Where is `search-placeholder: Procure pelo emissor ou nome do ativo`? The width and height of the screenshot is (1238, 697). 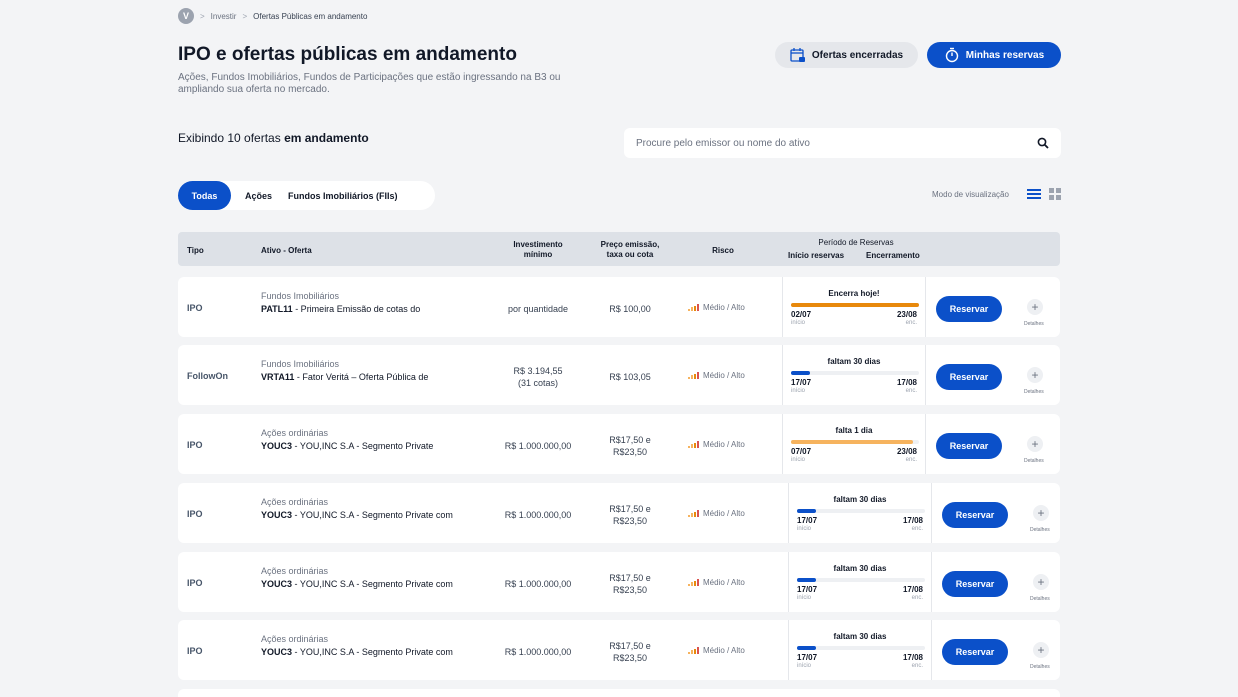
search-placeholder: Procure pelo emissor ou nome do ativo is located at coordinates (723, 143).